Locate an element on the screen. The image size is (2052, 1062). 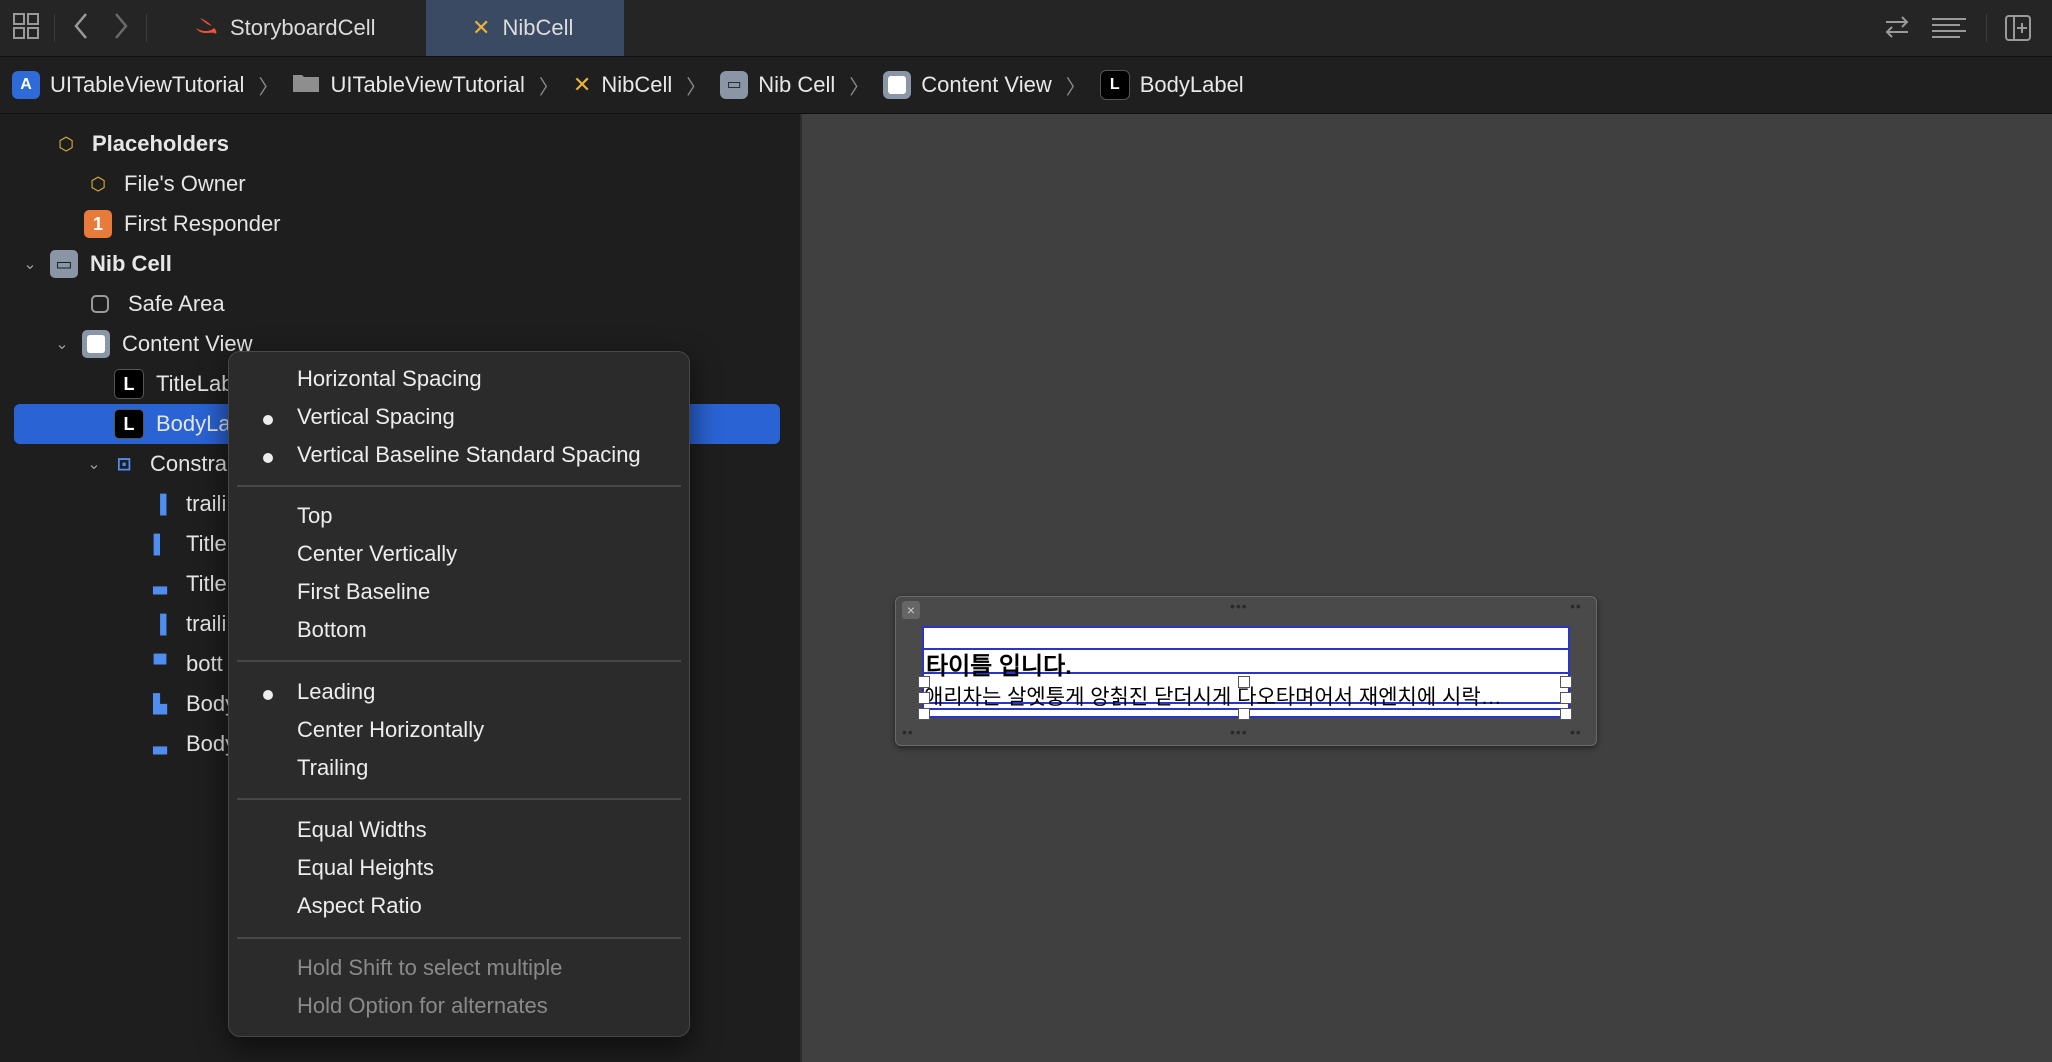
menu-item-leading: Leading is located at coordinates (336, 692).